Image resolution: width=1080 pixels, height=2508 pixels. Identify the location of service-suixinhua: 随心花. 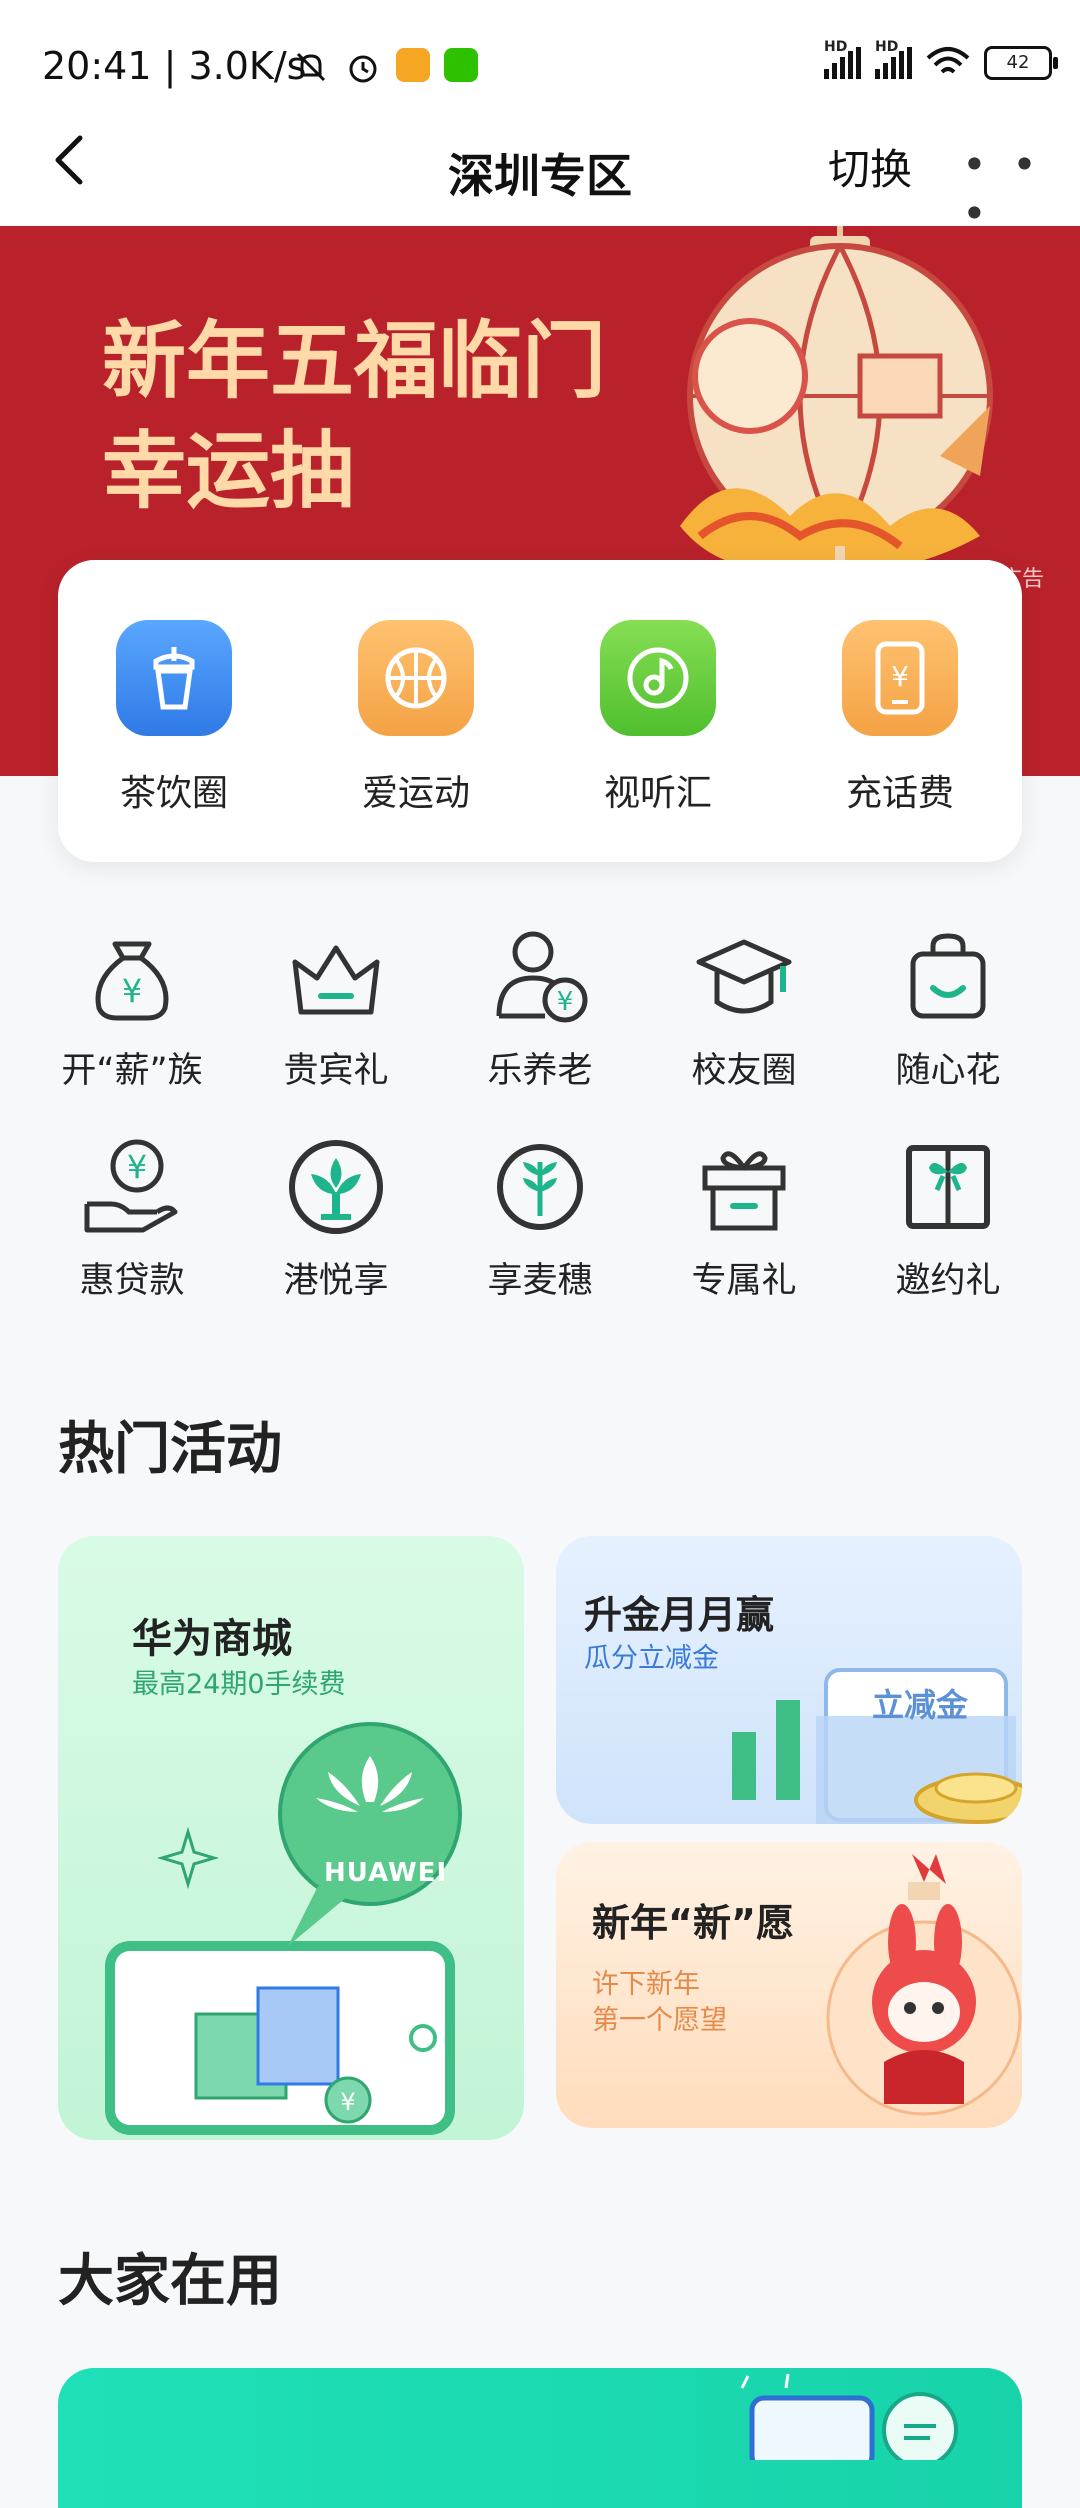
(948, 1007).